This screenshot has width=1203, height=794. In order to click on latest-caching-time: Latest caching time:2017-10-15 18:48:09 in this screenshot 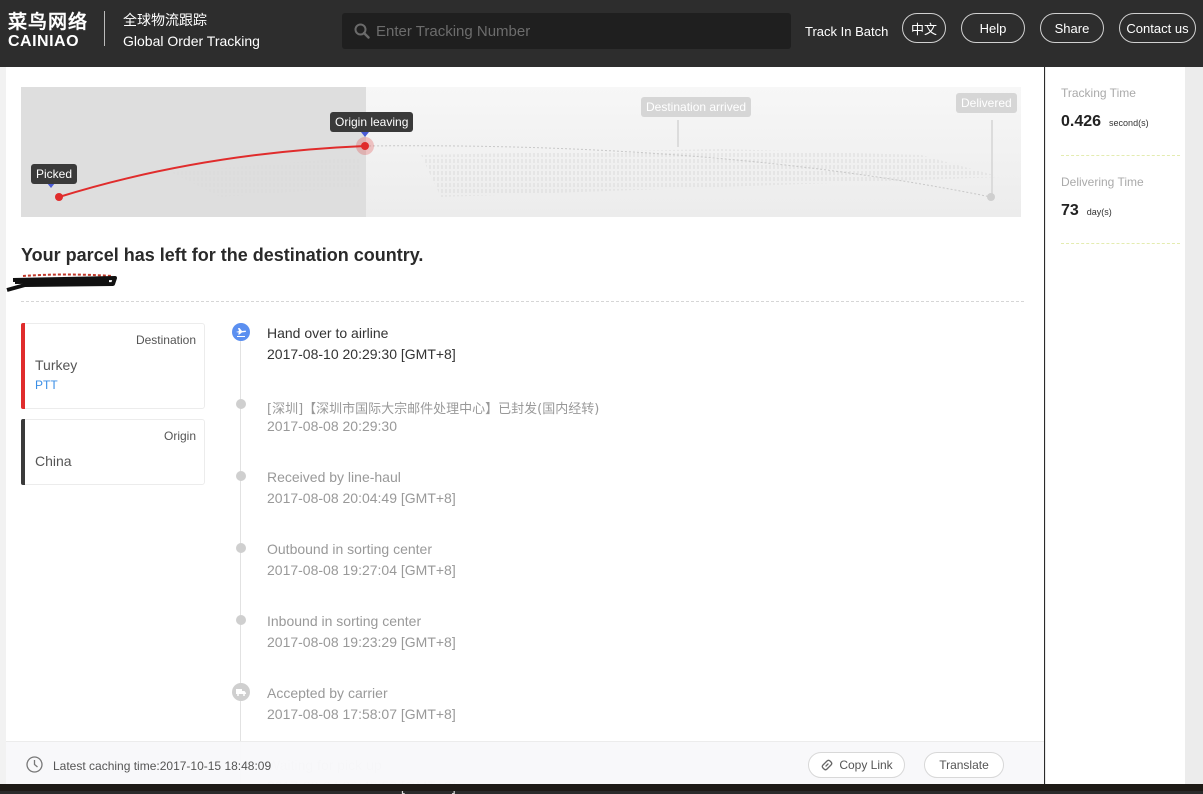, I will do `click(162, 766)`.